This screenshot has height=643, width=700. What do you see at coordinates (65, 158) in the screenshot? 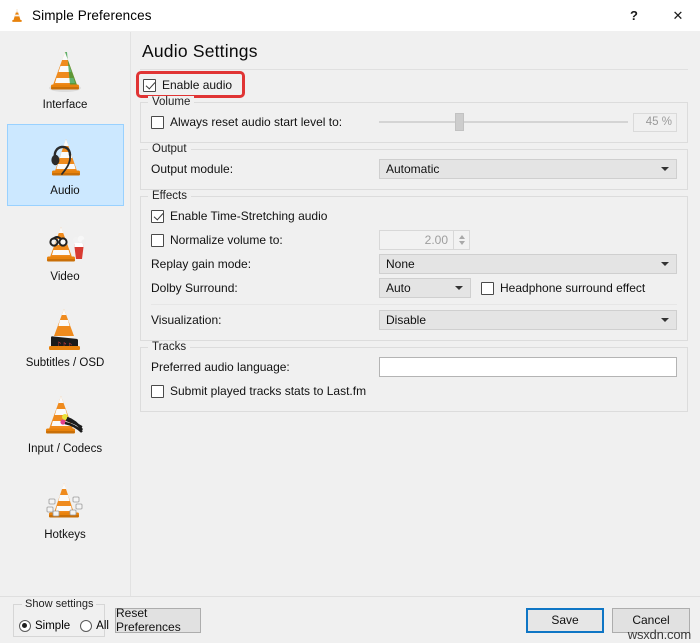
I see `vlc-cone-headphones-icon` at bounding box center [65, 158].